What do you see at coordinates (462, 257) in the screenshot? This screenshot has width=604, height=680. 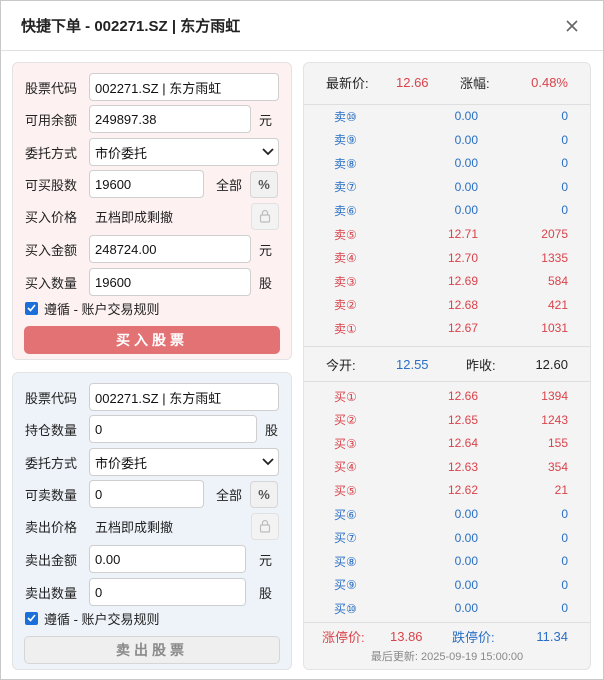 I see `ask-level-price: 12.70` at bounding box center [462, 257].